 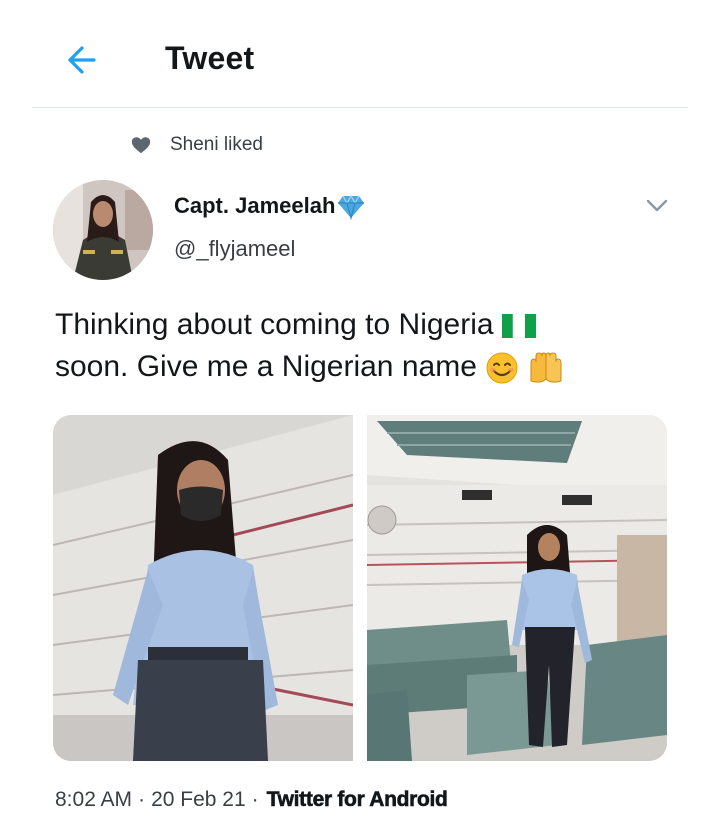 I want to click on tweet-text-line-1-text: Thinking about coming to Nigeria, so click(x=274, y=324).